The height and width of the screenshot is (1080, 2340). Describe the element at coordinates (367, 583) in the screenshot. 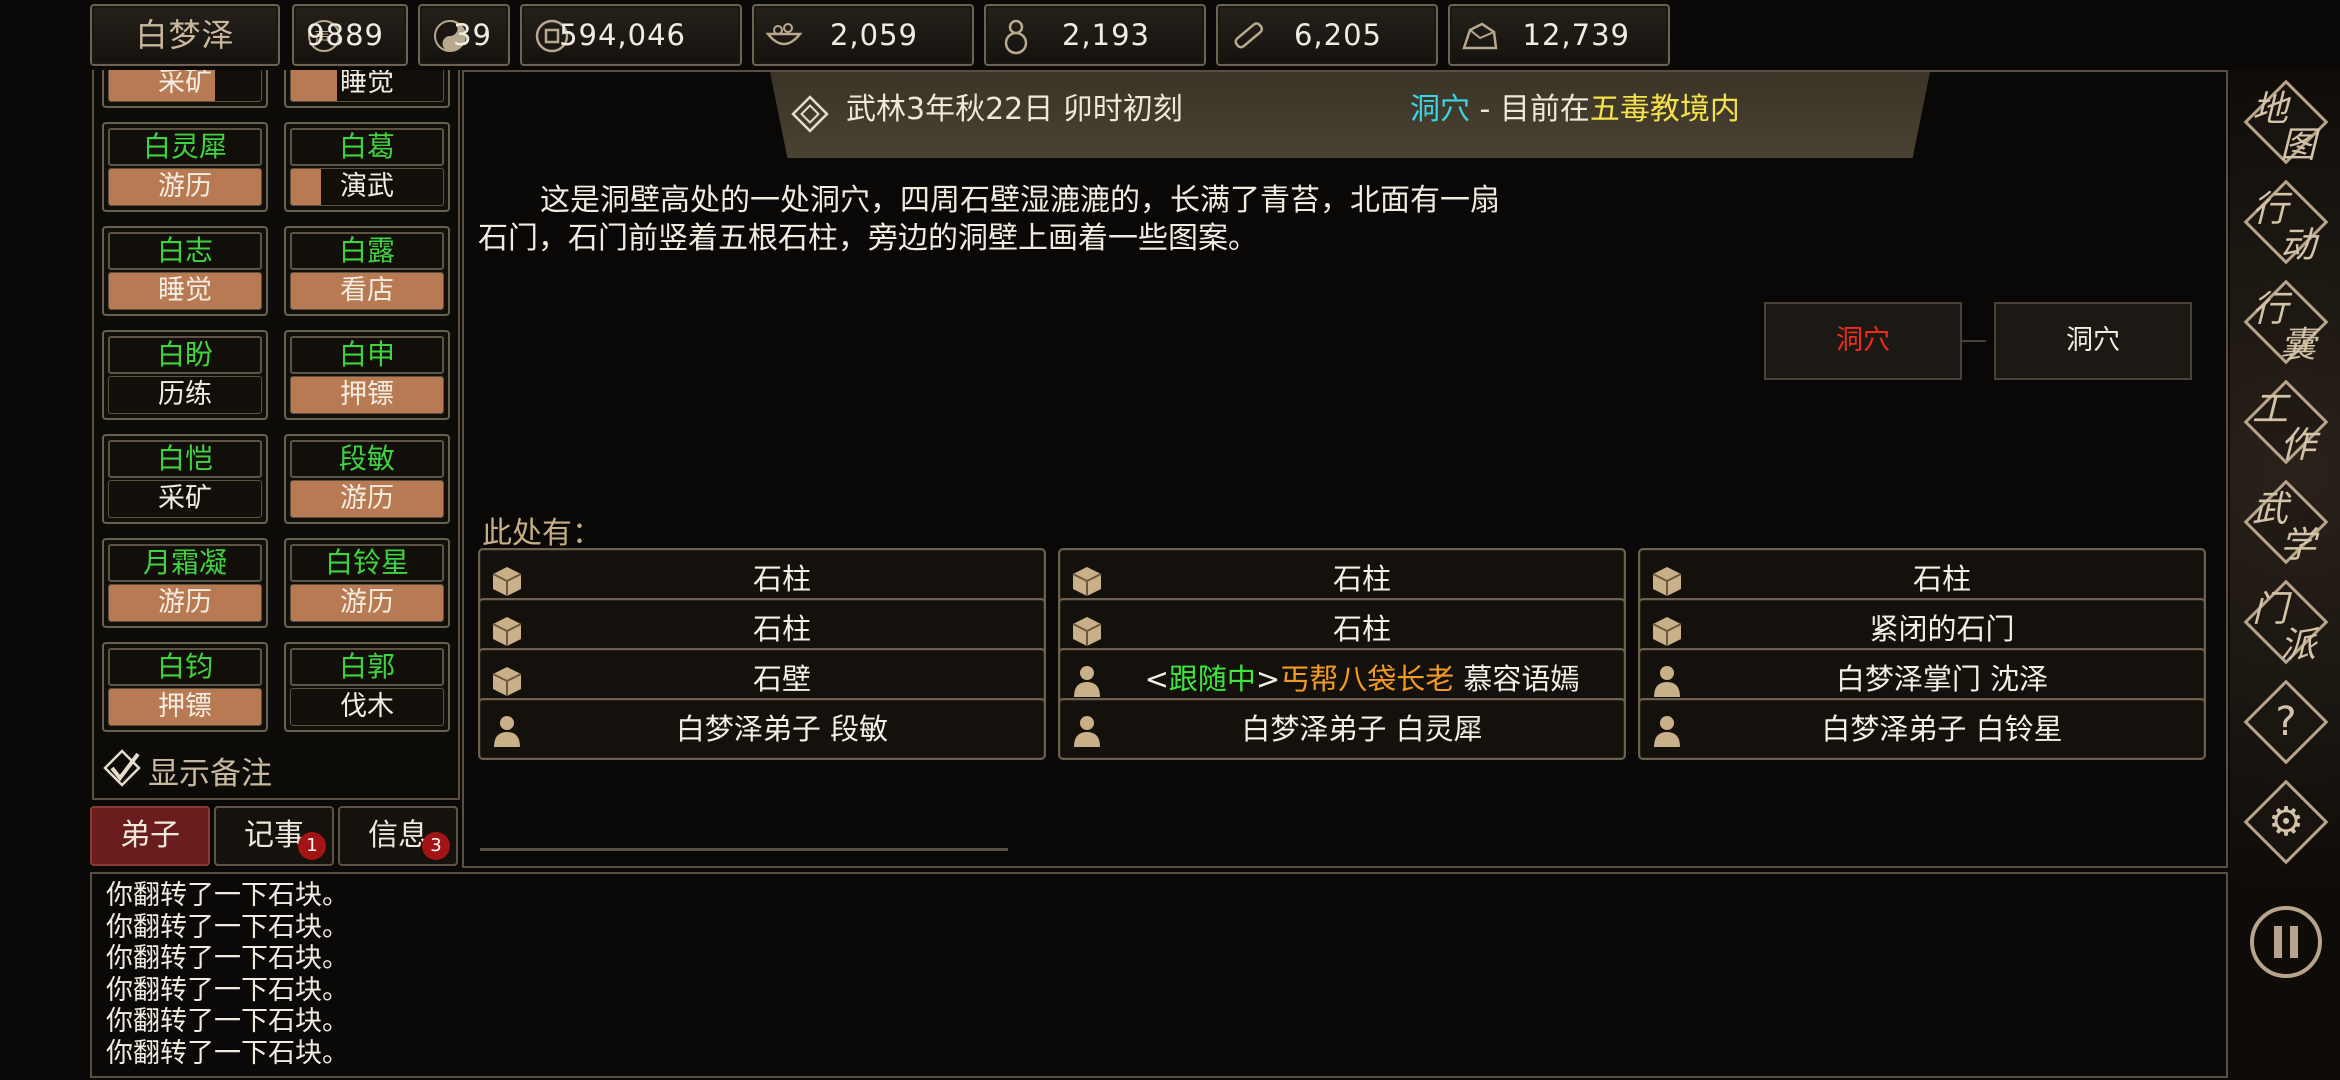

I see `disciple-card: 白铃星 游历` at that location.